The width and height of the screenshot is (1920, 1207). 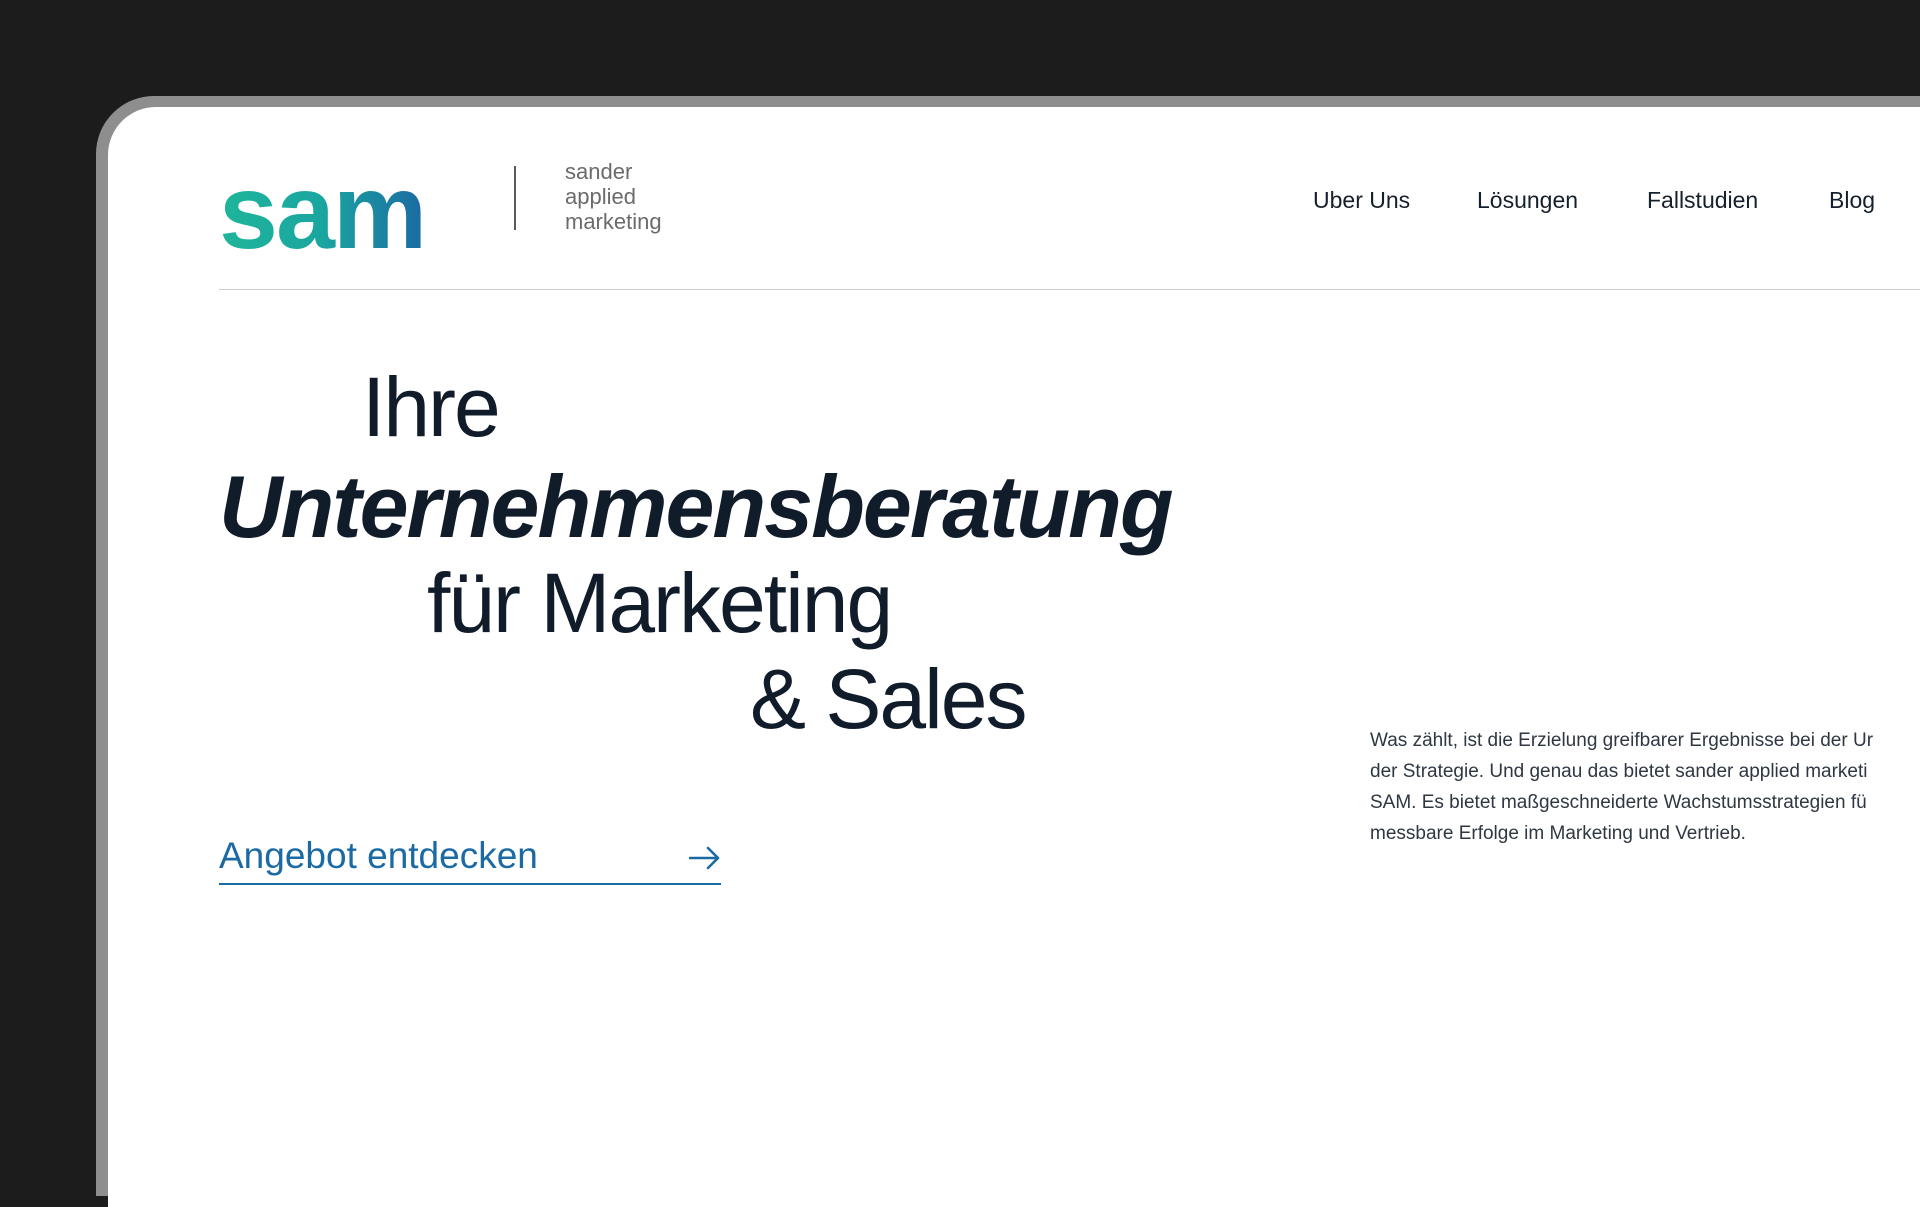 What do you see at coordinates (660, 603) in the screenshot?
I see `hero-line-3: für Marketing` at bounding box center [660, 603].